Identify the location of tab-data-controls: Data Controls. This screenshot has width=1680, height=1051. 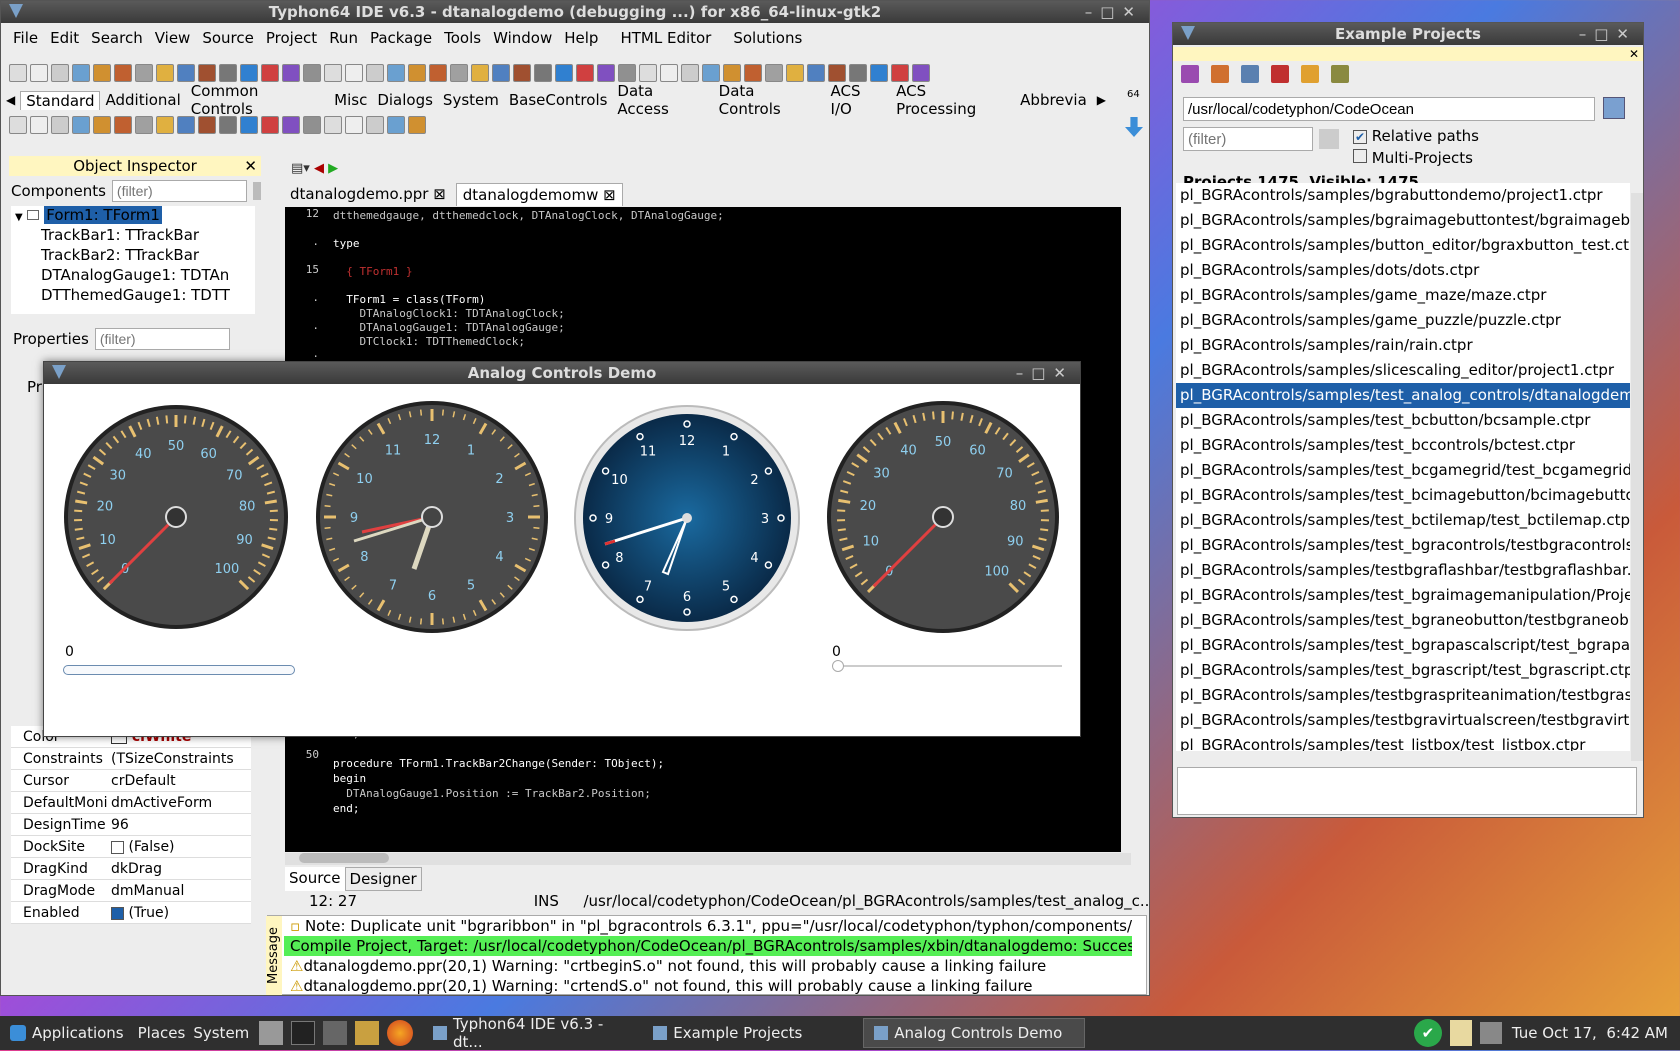
(770, 100).